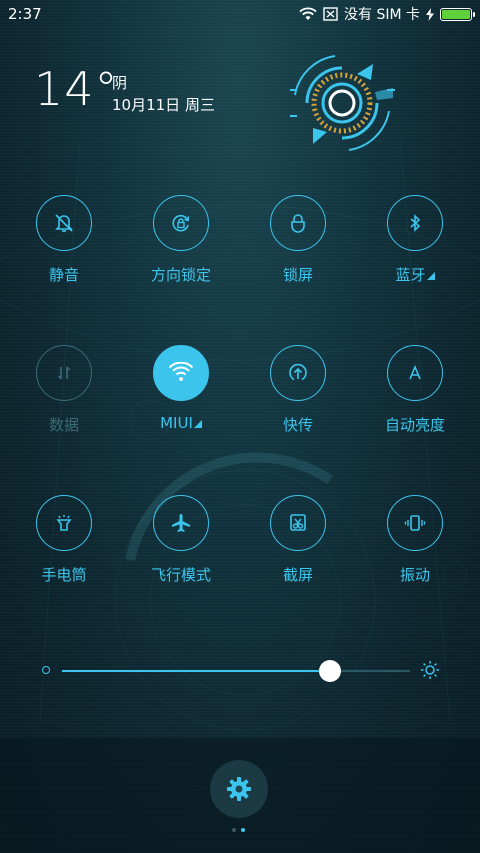  What do you see at coordinates (410, 275) in the screenshot?
I see `toggle-label-text: 蓝牙` at bounding box center [410, 275].